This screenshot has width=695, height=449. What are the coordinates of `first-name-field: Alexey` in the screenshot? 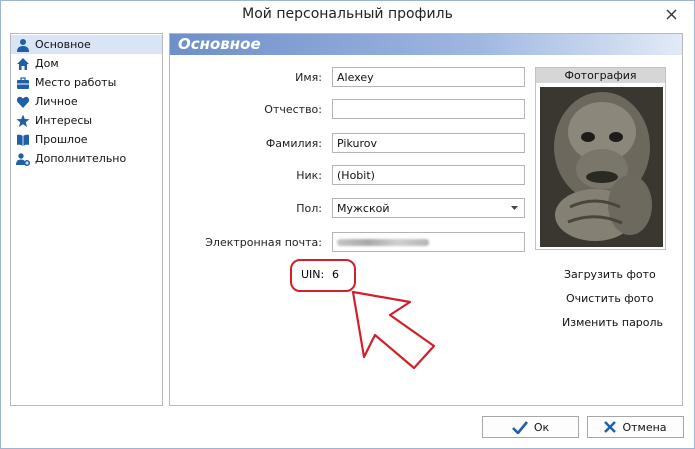 It's located at (428, 77).